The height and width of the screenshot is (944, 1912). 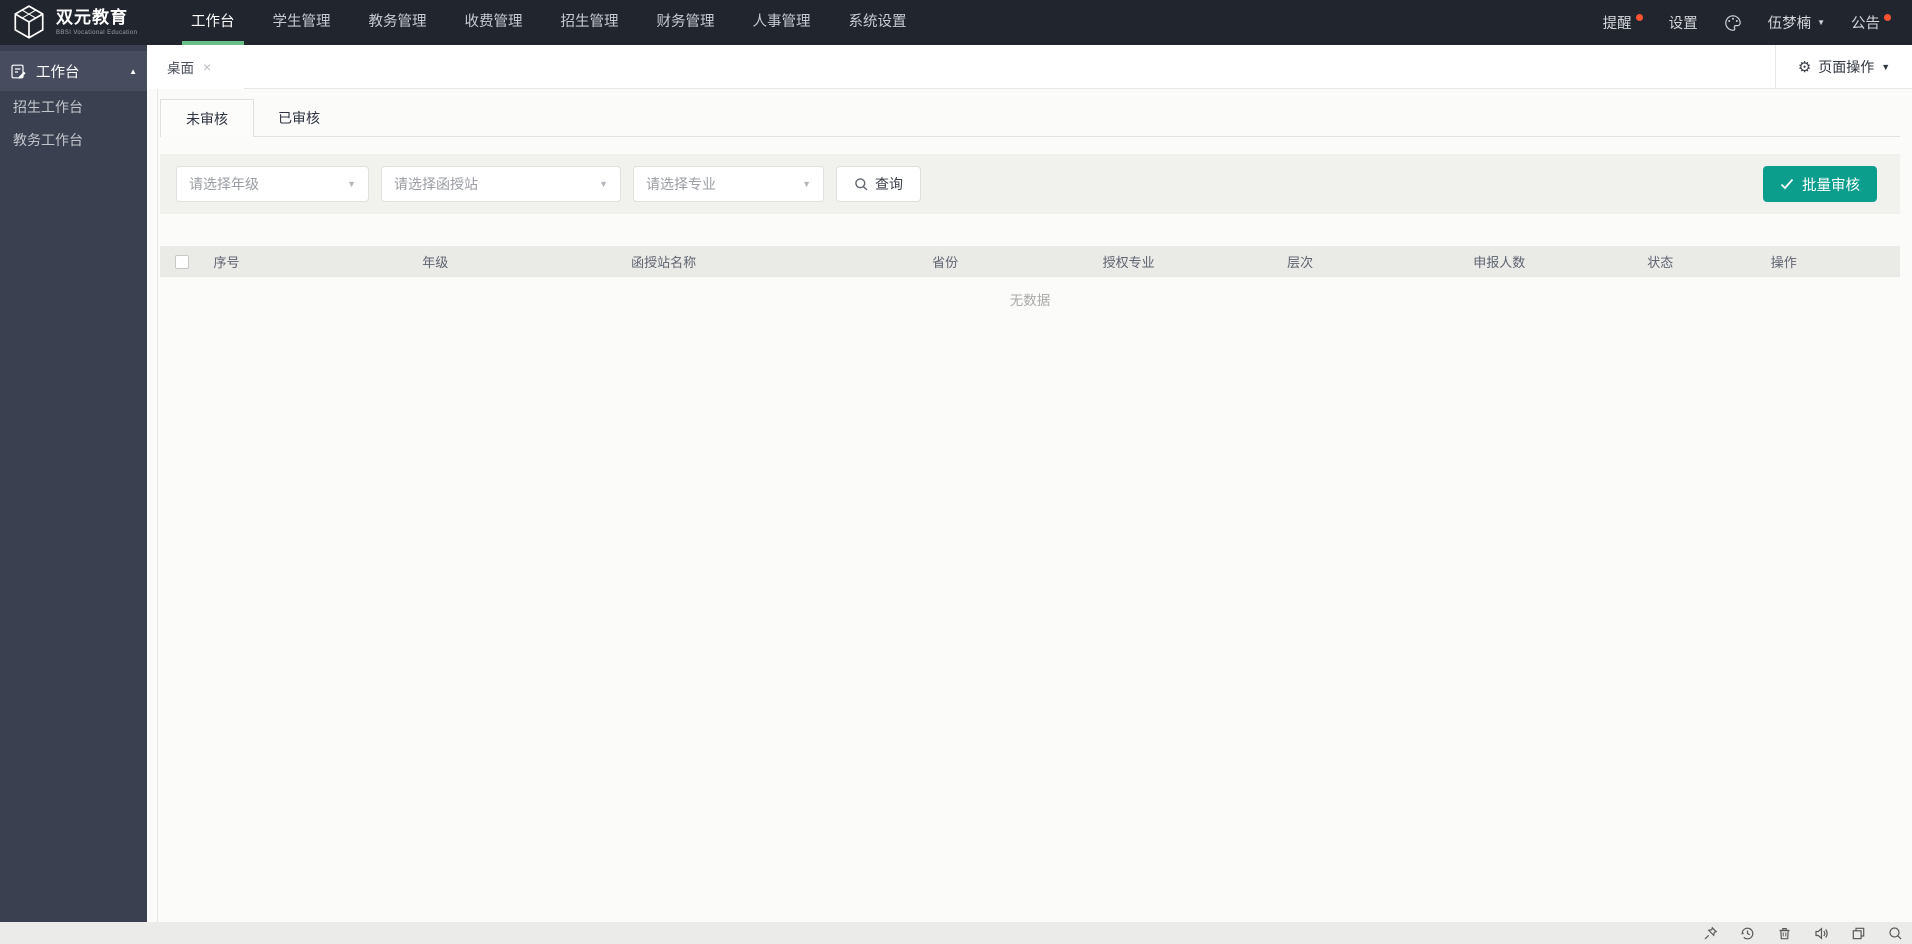 I want to click on batch-audit-label: 批量审核, so click(x=1831, y=185).